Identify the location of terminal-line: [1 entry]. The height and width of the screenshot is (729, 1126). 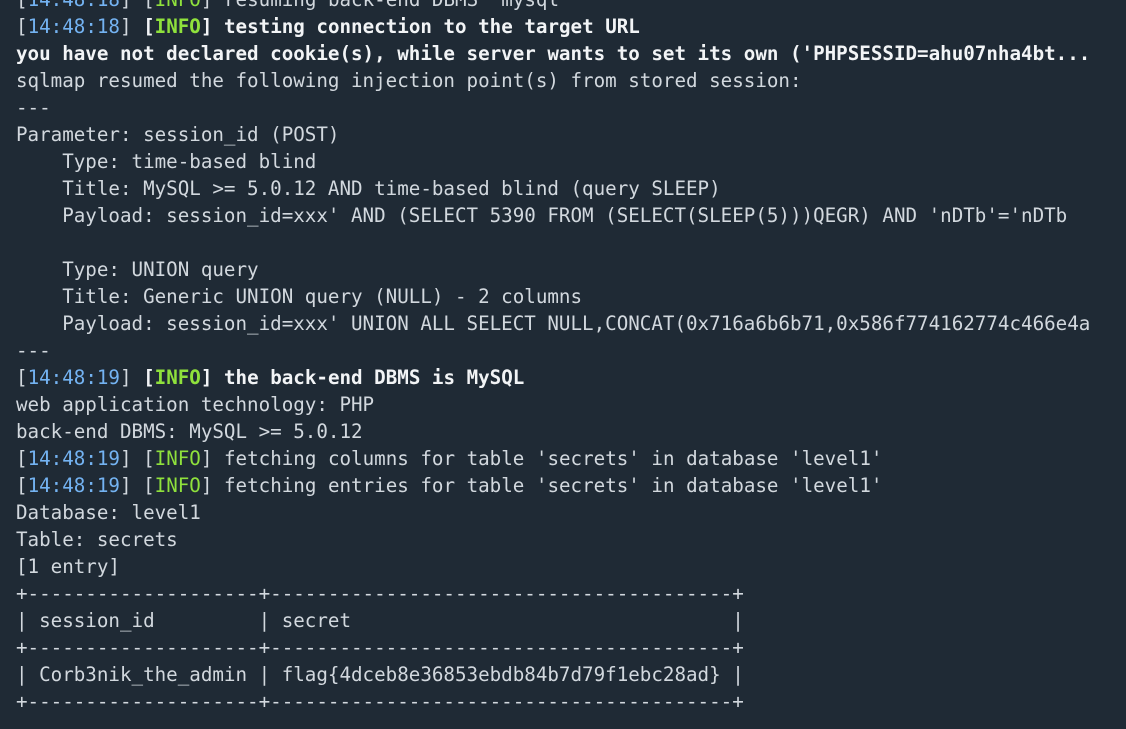
(571, 566).